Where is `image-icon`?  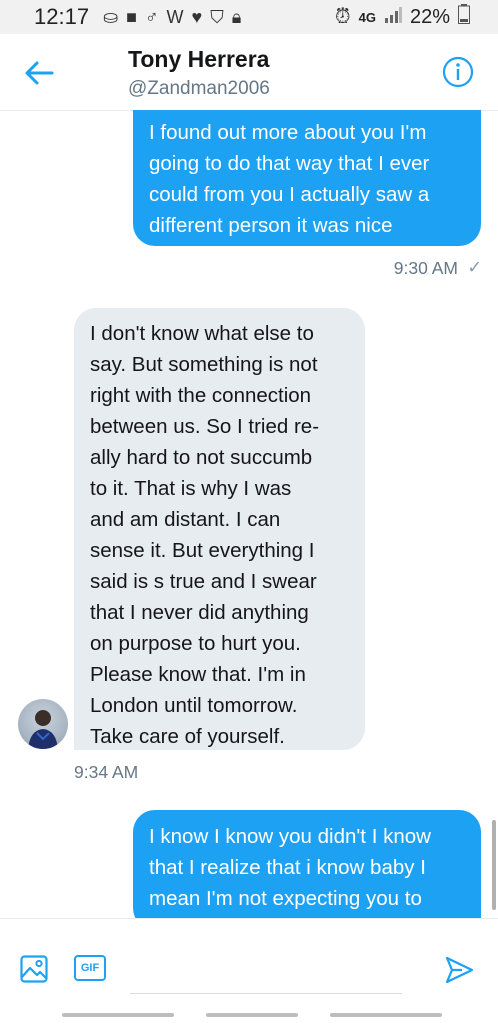
image-icon is located at coordinates (34, 969).